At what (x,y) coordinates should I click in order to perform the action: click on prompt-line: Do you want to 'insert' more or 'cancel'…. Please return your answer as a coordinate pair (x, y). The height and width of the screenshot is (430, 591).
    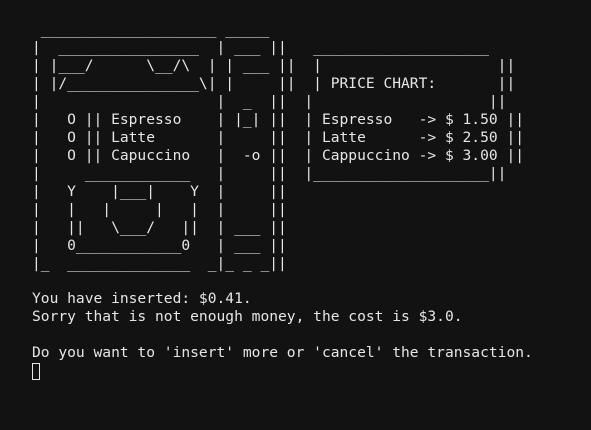
    Looking at the image, I should click on (282, 352).